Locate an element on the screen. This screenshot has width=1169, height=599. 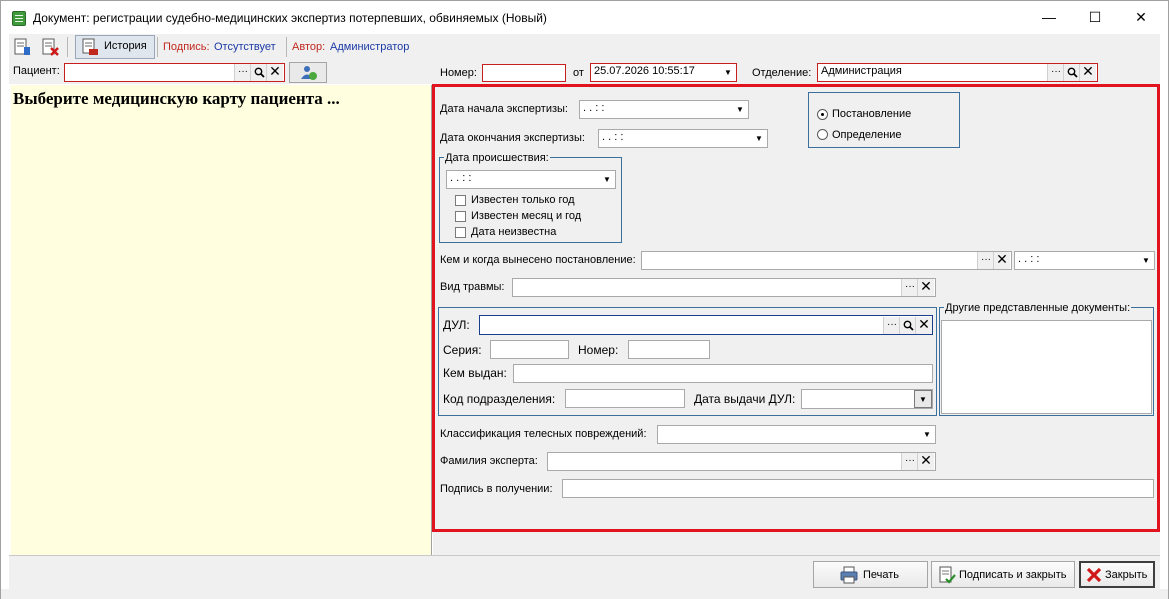
patient-search-icon is located at coordinates (258, 72).